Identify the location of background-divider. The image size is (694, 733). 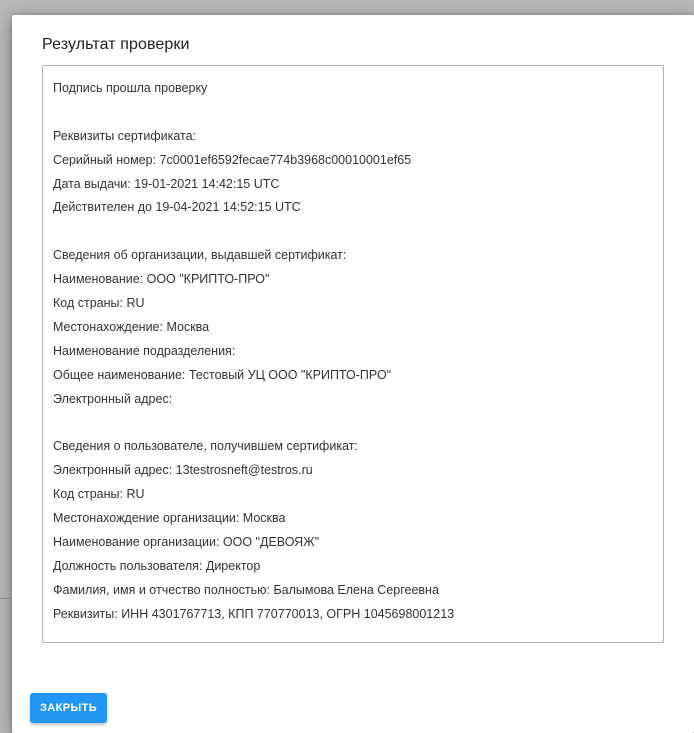
(6, 598).